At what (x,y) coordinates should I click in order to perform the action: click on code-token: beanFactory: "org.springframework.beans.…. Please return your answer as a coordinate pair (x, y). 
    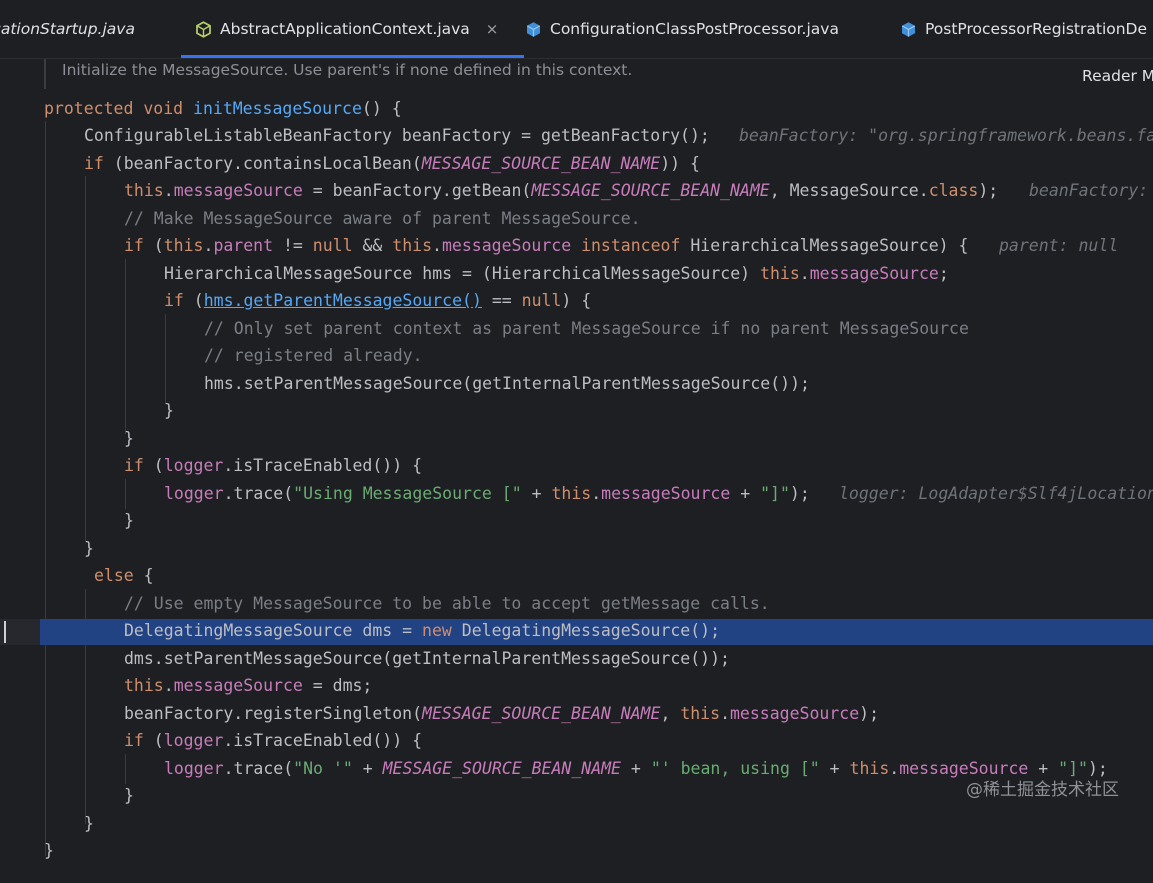
    Looking at the image, I should click on (946, 135).